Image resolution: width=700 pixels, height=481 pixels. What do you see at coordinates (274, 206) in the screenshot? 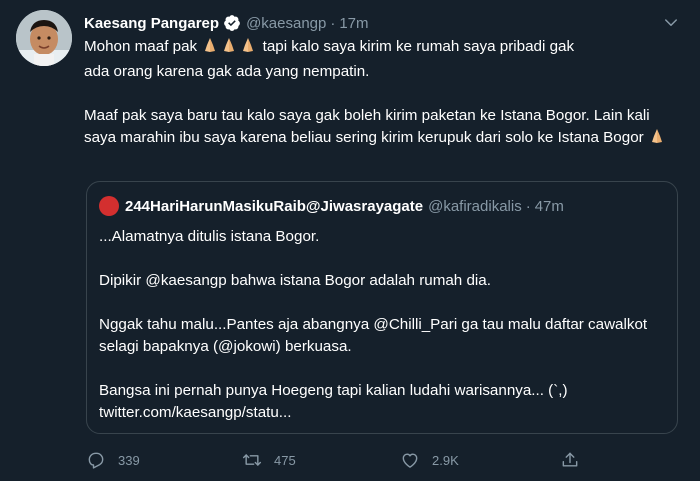
I see `quoted-author-name: 244HariHarunMasikuRaib@Jiwasrayagate` at bounding box center [274, 206].